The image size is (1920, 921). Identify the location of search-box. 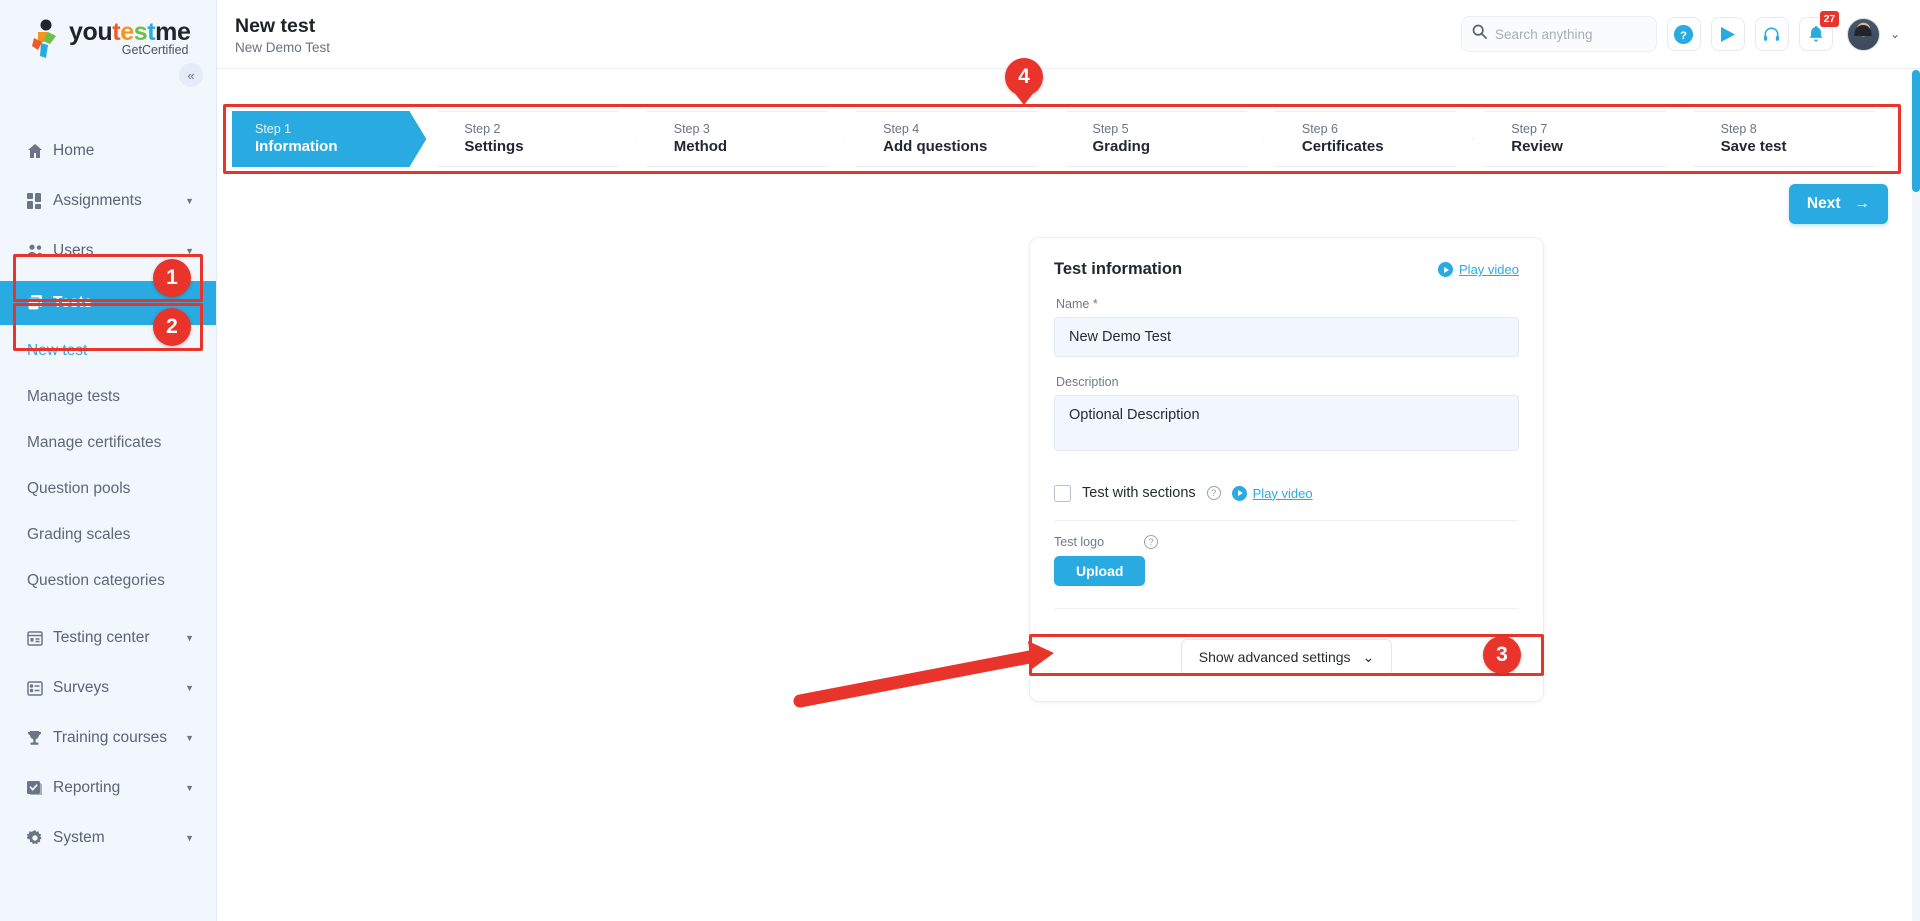
(1558, 34).